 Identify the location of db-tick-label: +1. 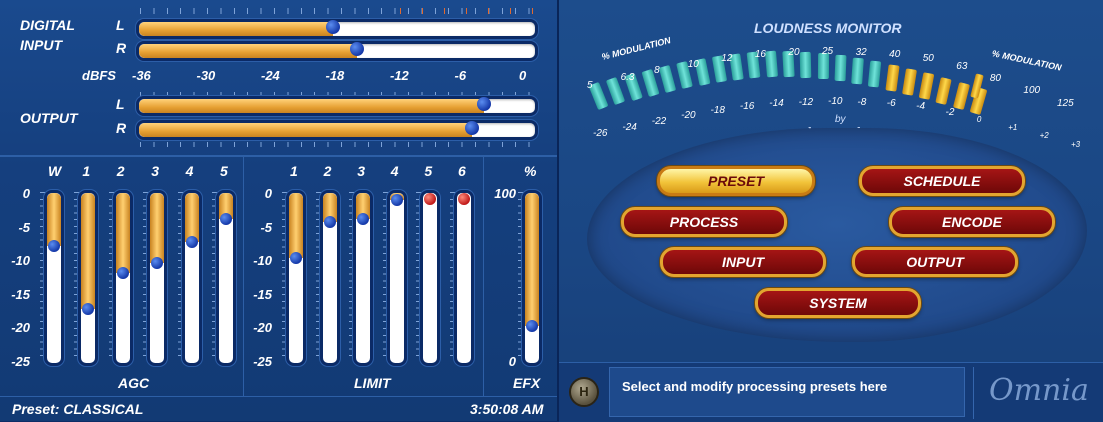
(1013, 127).